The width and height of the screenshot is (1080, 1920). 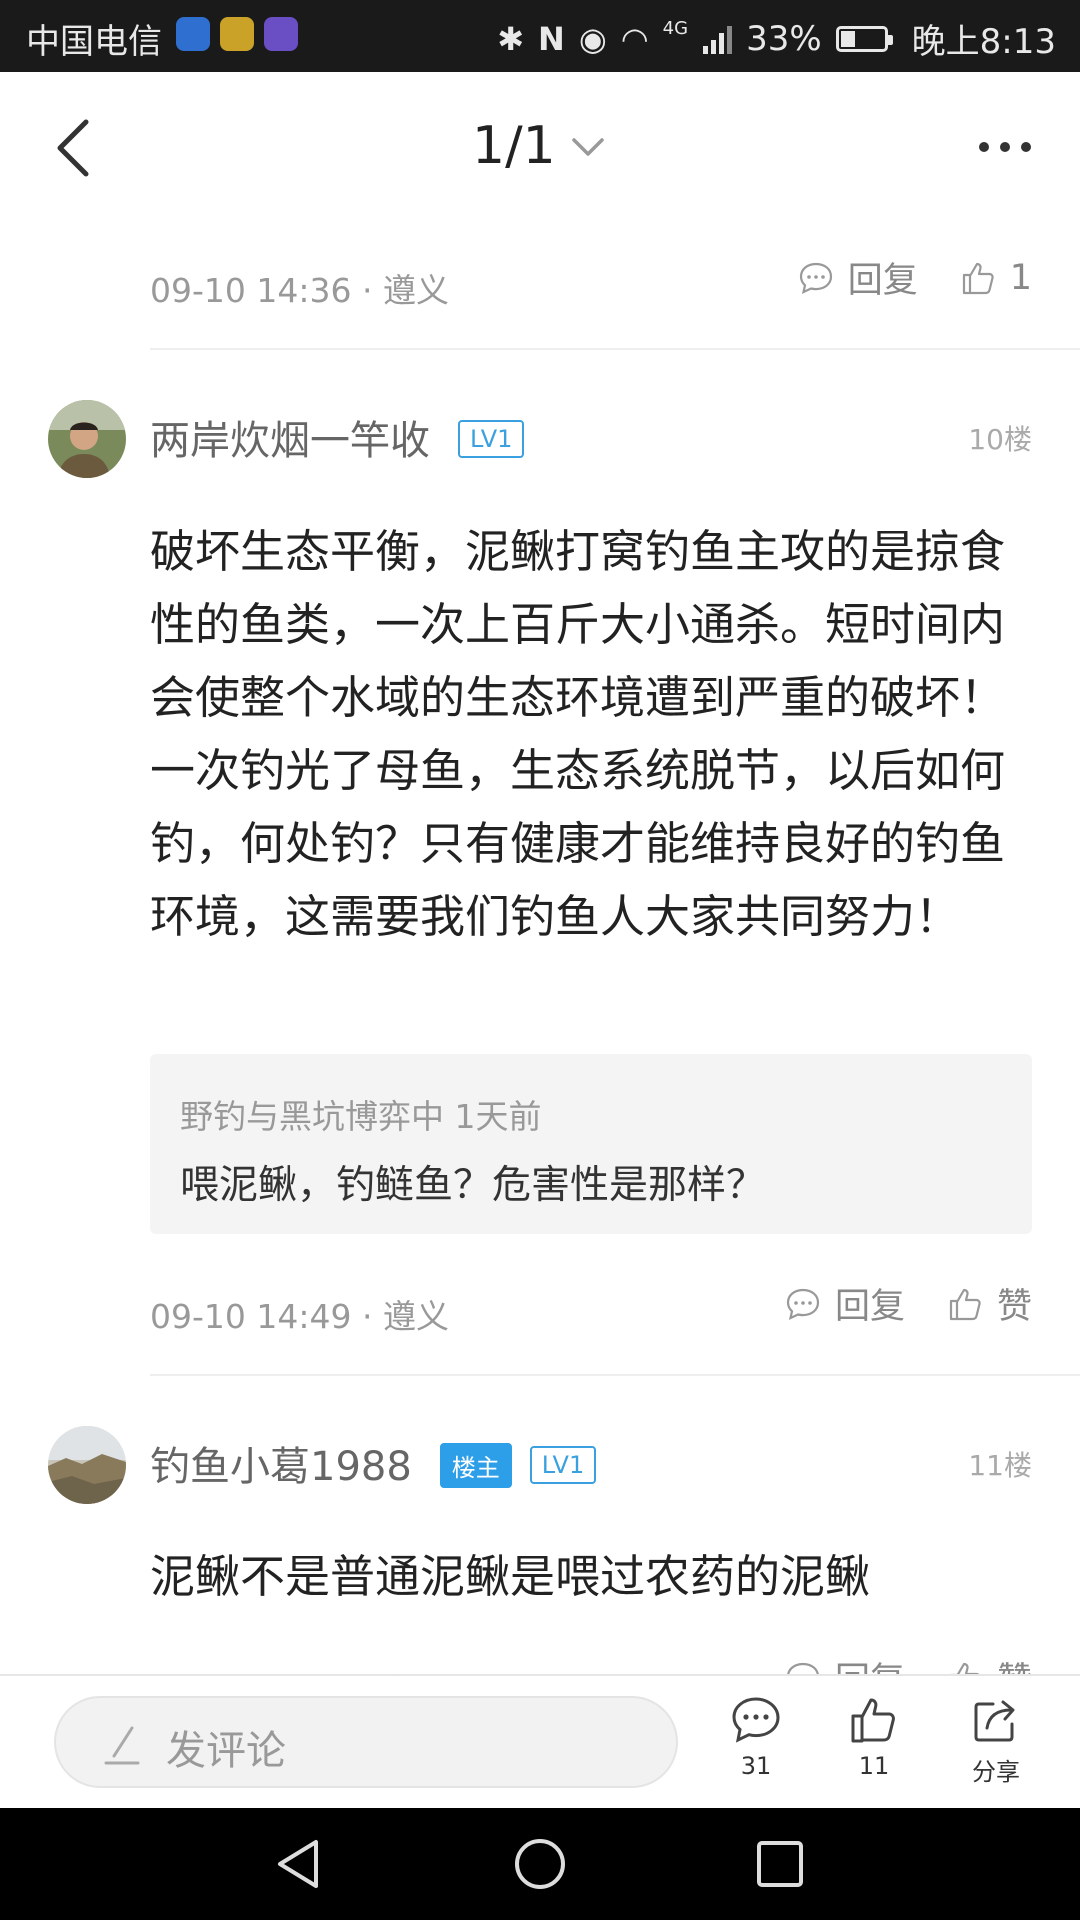 I want to click on signal-icon, so click(x=718, y=39).